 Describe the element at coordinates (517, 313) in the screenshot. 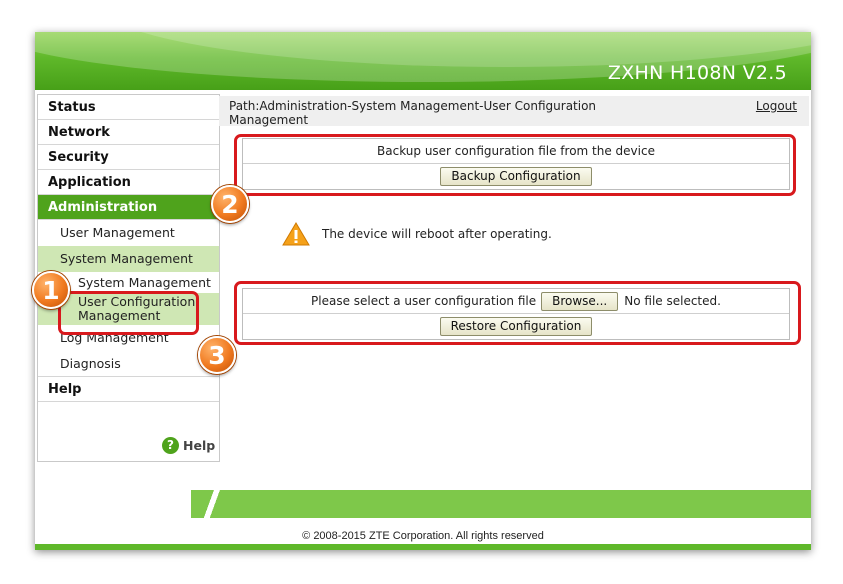

I see `callout-box-restore` at that location.